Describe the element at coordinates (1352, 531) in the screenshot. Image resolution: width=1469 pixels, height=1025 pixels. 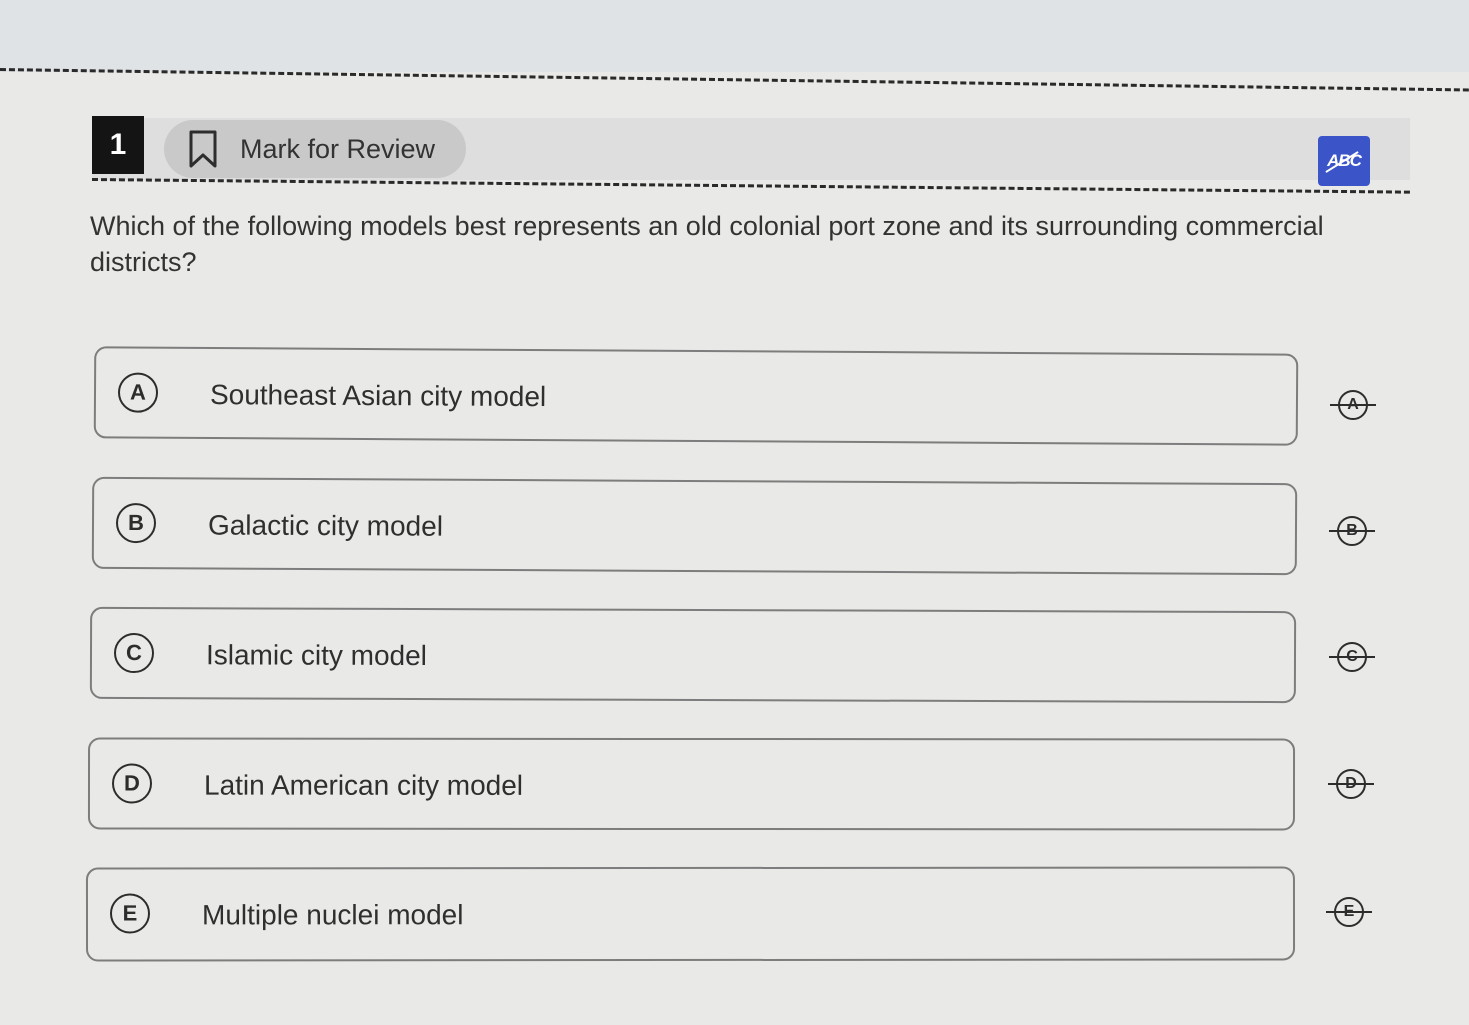
I see `eliminate-option-b-button: B` at that location.